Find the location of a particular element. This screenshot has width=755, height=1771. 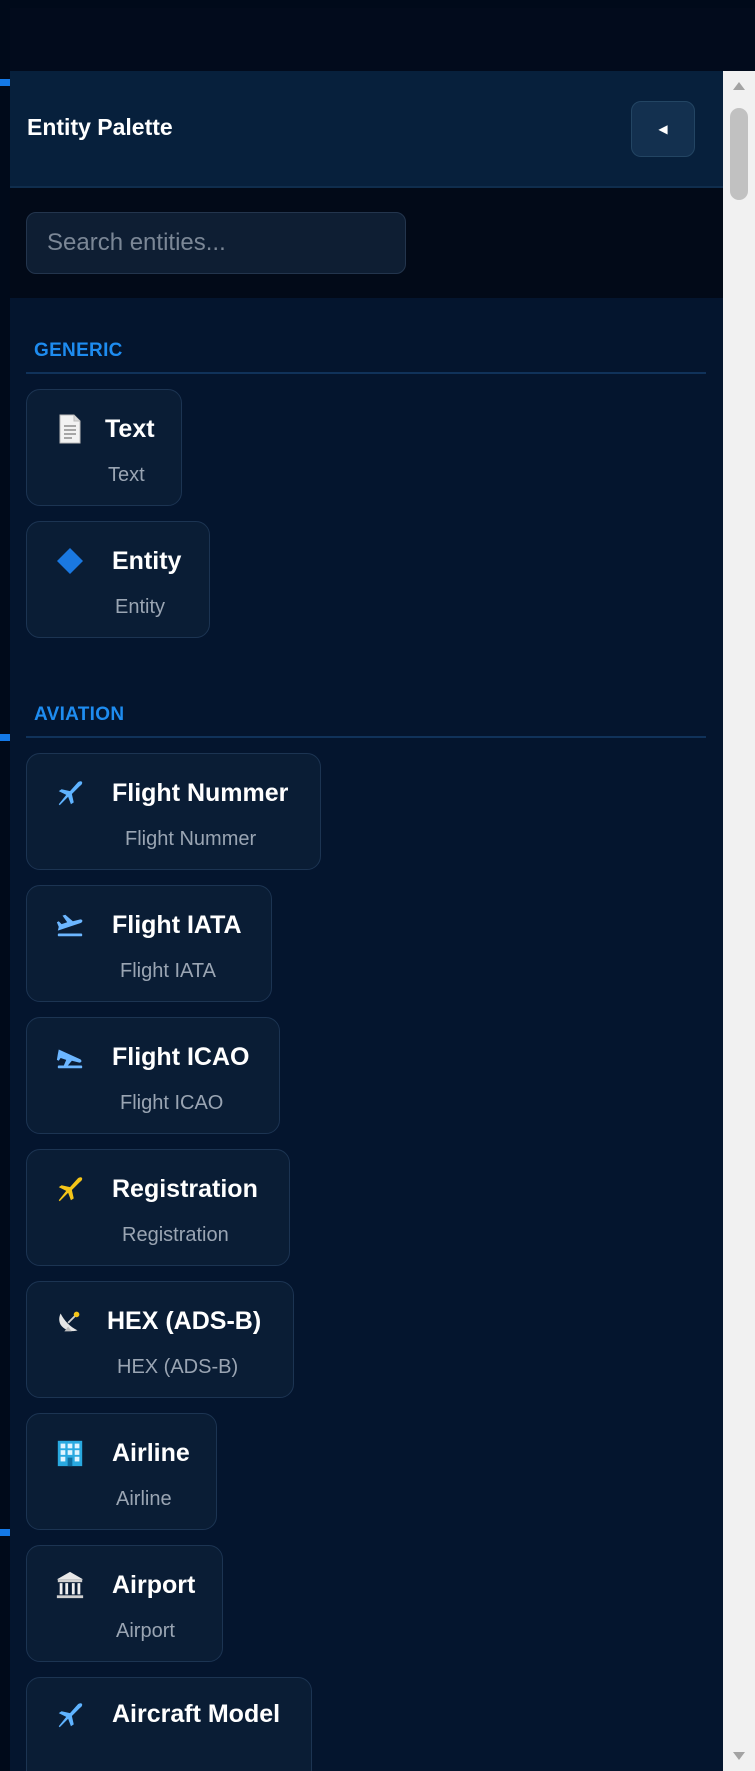

scroll-up-arrow is located at coordinates (739, 86).